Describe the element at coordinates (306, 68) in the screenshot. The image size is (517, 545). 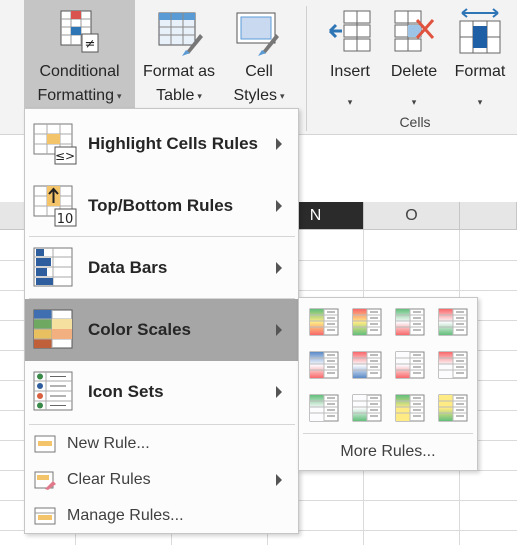
I see `ribbon-separator` at that location.